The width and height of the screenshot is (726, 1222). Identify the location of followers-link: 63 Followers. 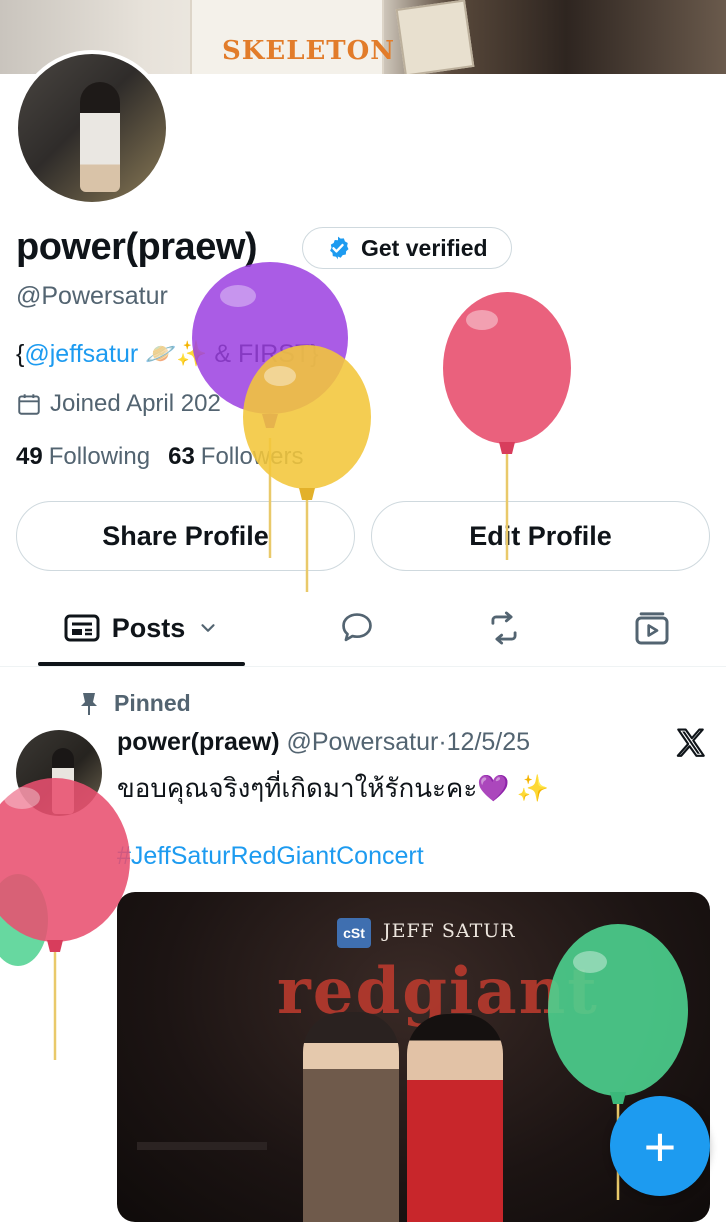
(235, 457).